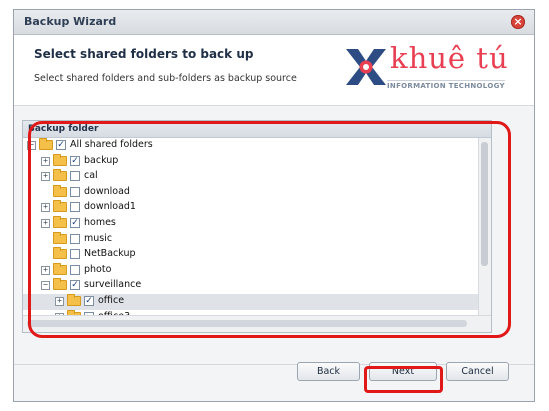 This screenshot has width=549, height=411. Describe the element at coordinates (446, 85) in the screenshot. I see `logo-tagline: INFORMATION TECHNOLOGY` at that location.